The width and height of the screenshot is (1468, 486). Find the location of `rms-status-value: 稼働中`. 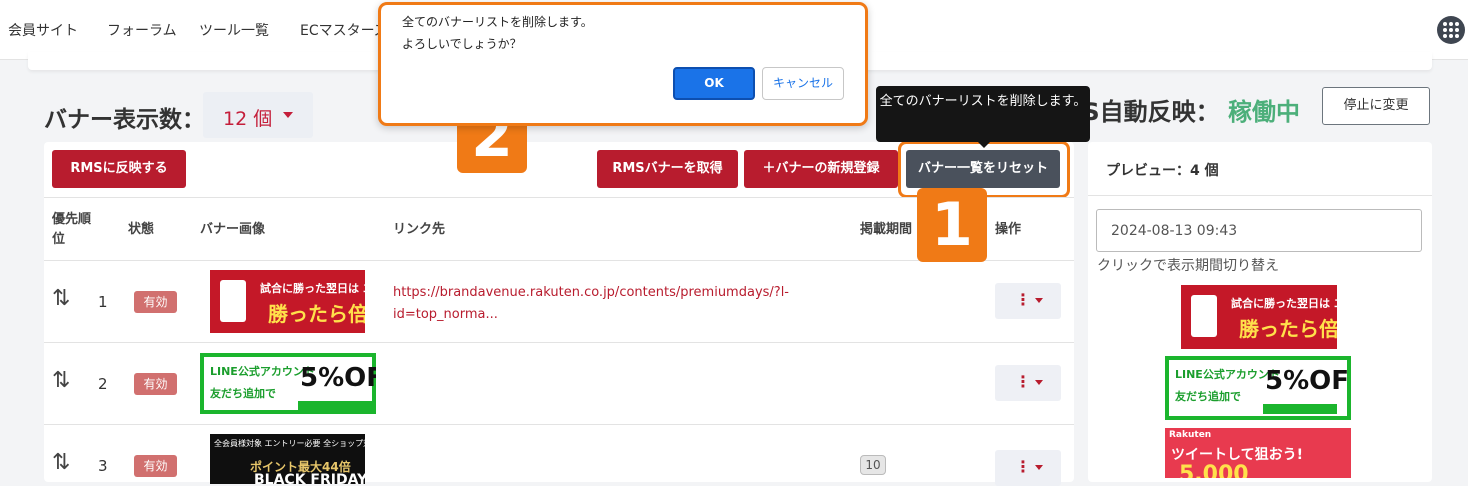

rms-status-value: 稼働中 is located at coordinates (1264, 112).